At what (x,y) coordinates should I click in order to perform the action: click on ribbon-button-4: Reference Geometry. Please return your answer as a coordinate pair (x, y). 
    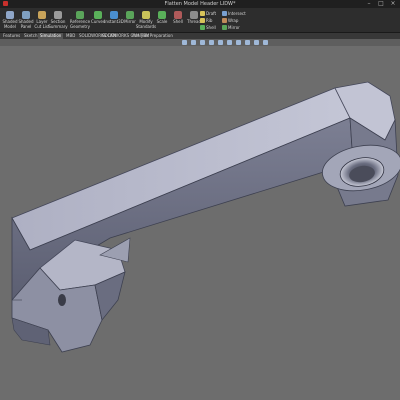
    Looking at the image, I should click on (80, 18).